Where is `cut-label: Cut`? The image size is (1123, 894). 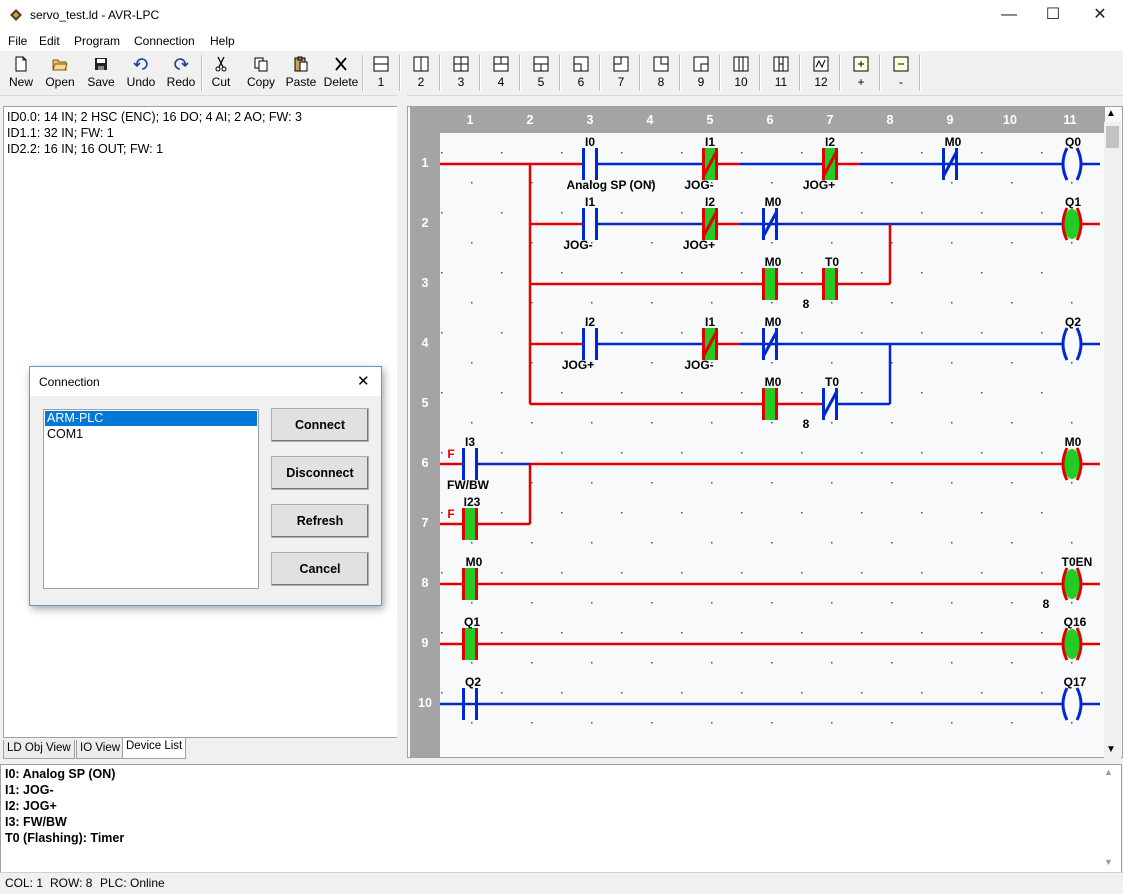
cut-label: Cut is located at coordinates (221, 82).